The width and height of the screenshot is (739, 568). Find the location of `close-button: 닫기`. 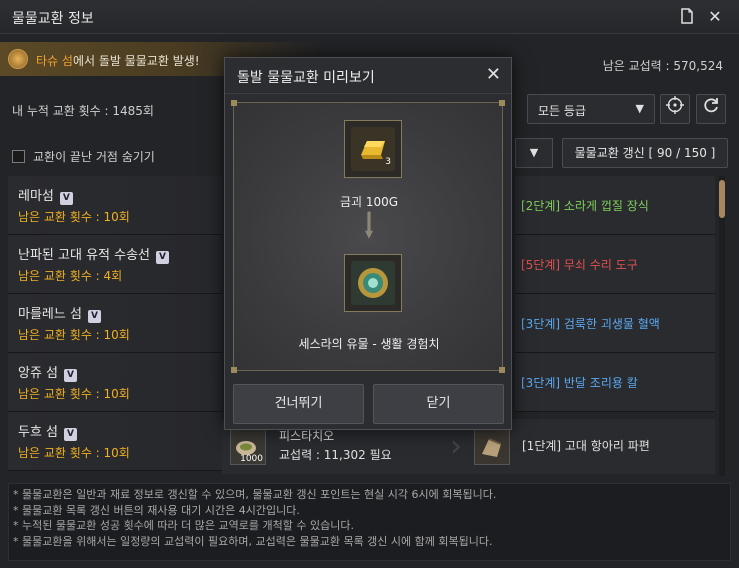

close-button: 닫기 is located at coordinates (438, 404).